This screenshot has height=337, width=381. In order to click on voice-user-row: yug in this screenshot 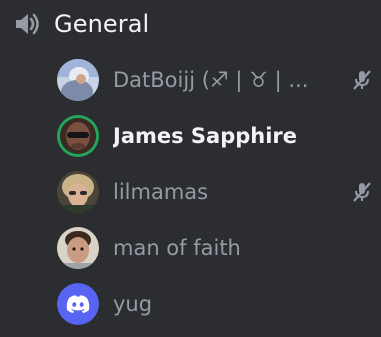, I will do `click(213, 304)`.